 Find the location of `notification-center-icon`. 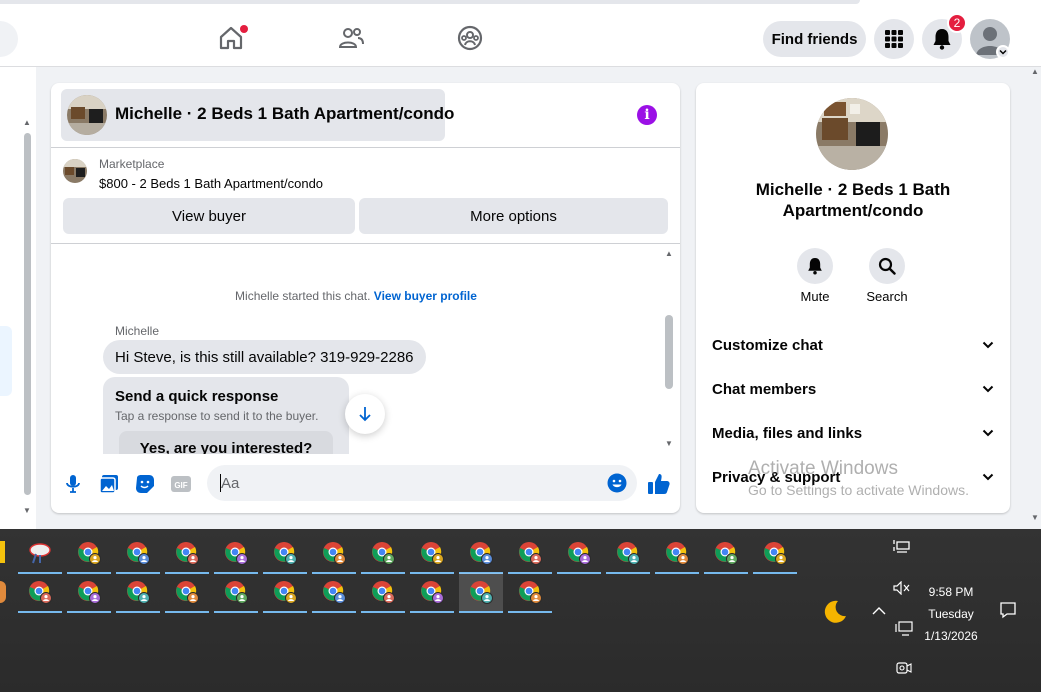

notification-center-icon is located at coordinates (1008, 611).